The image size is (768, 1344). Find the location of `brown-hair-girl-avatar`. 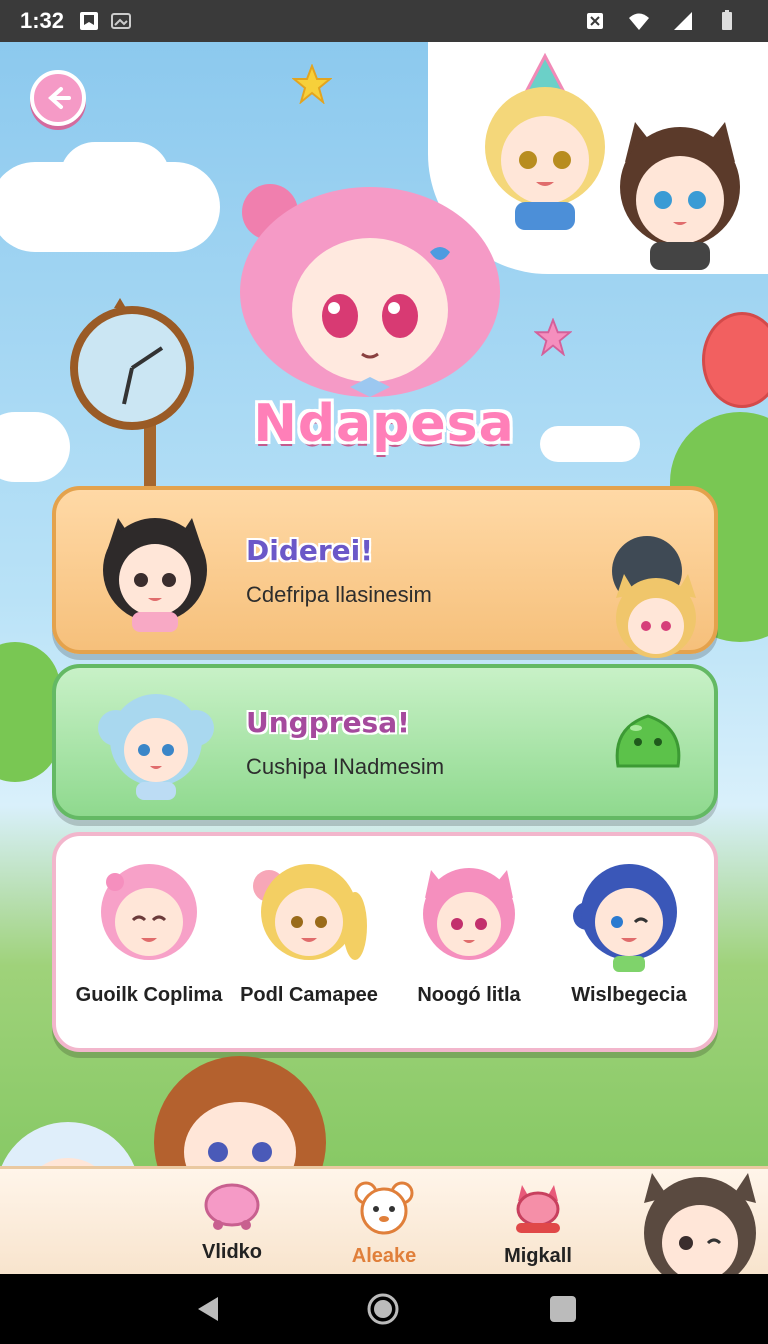

brown-hair-girl-avatar is located at coordinates (240, 1114).